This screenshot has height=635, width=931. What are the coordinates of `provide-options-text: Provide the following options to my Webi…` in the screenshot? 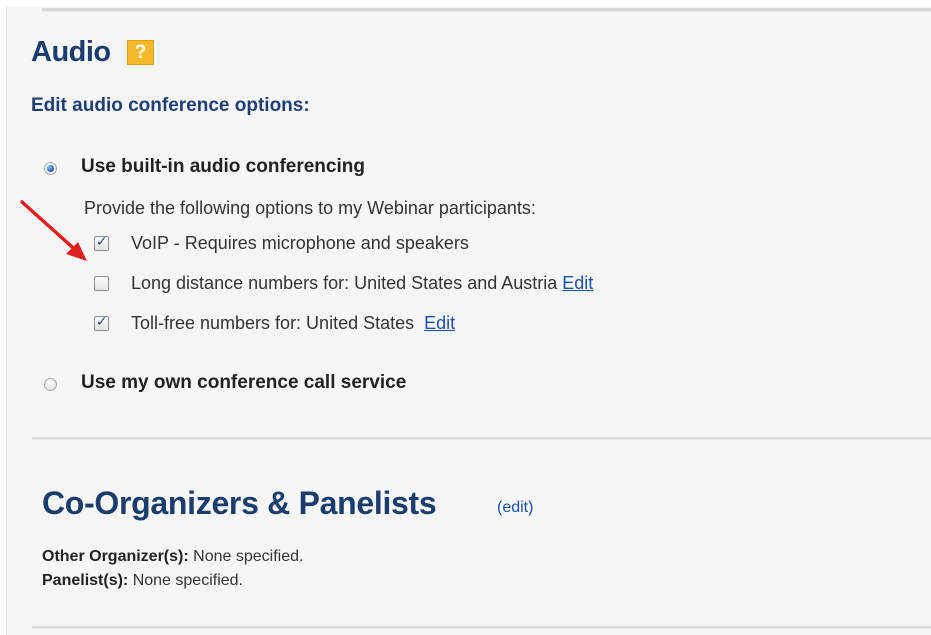 It's located at (310, 208).